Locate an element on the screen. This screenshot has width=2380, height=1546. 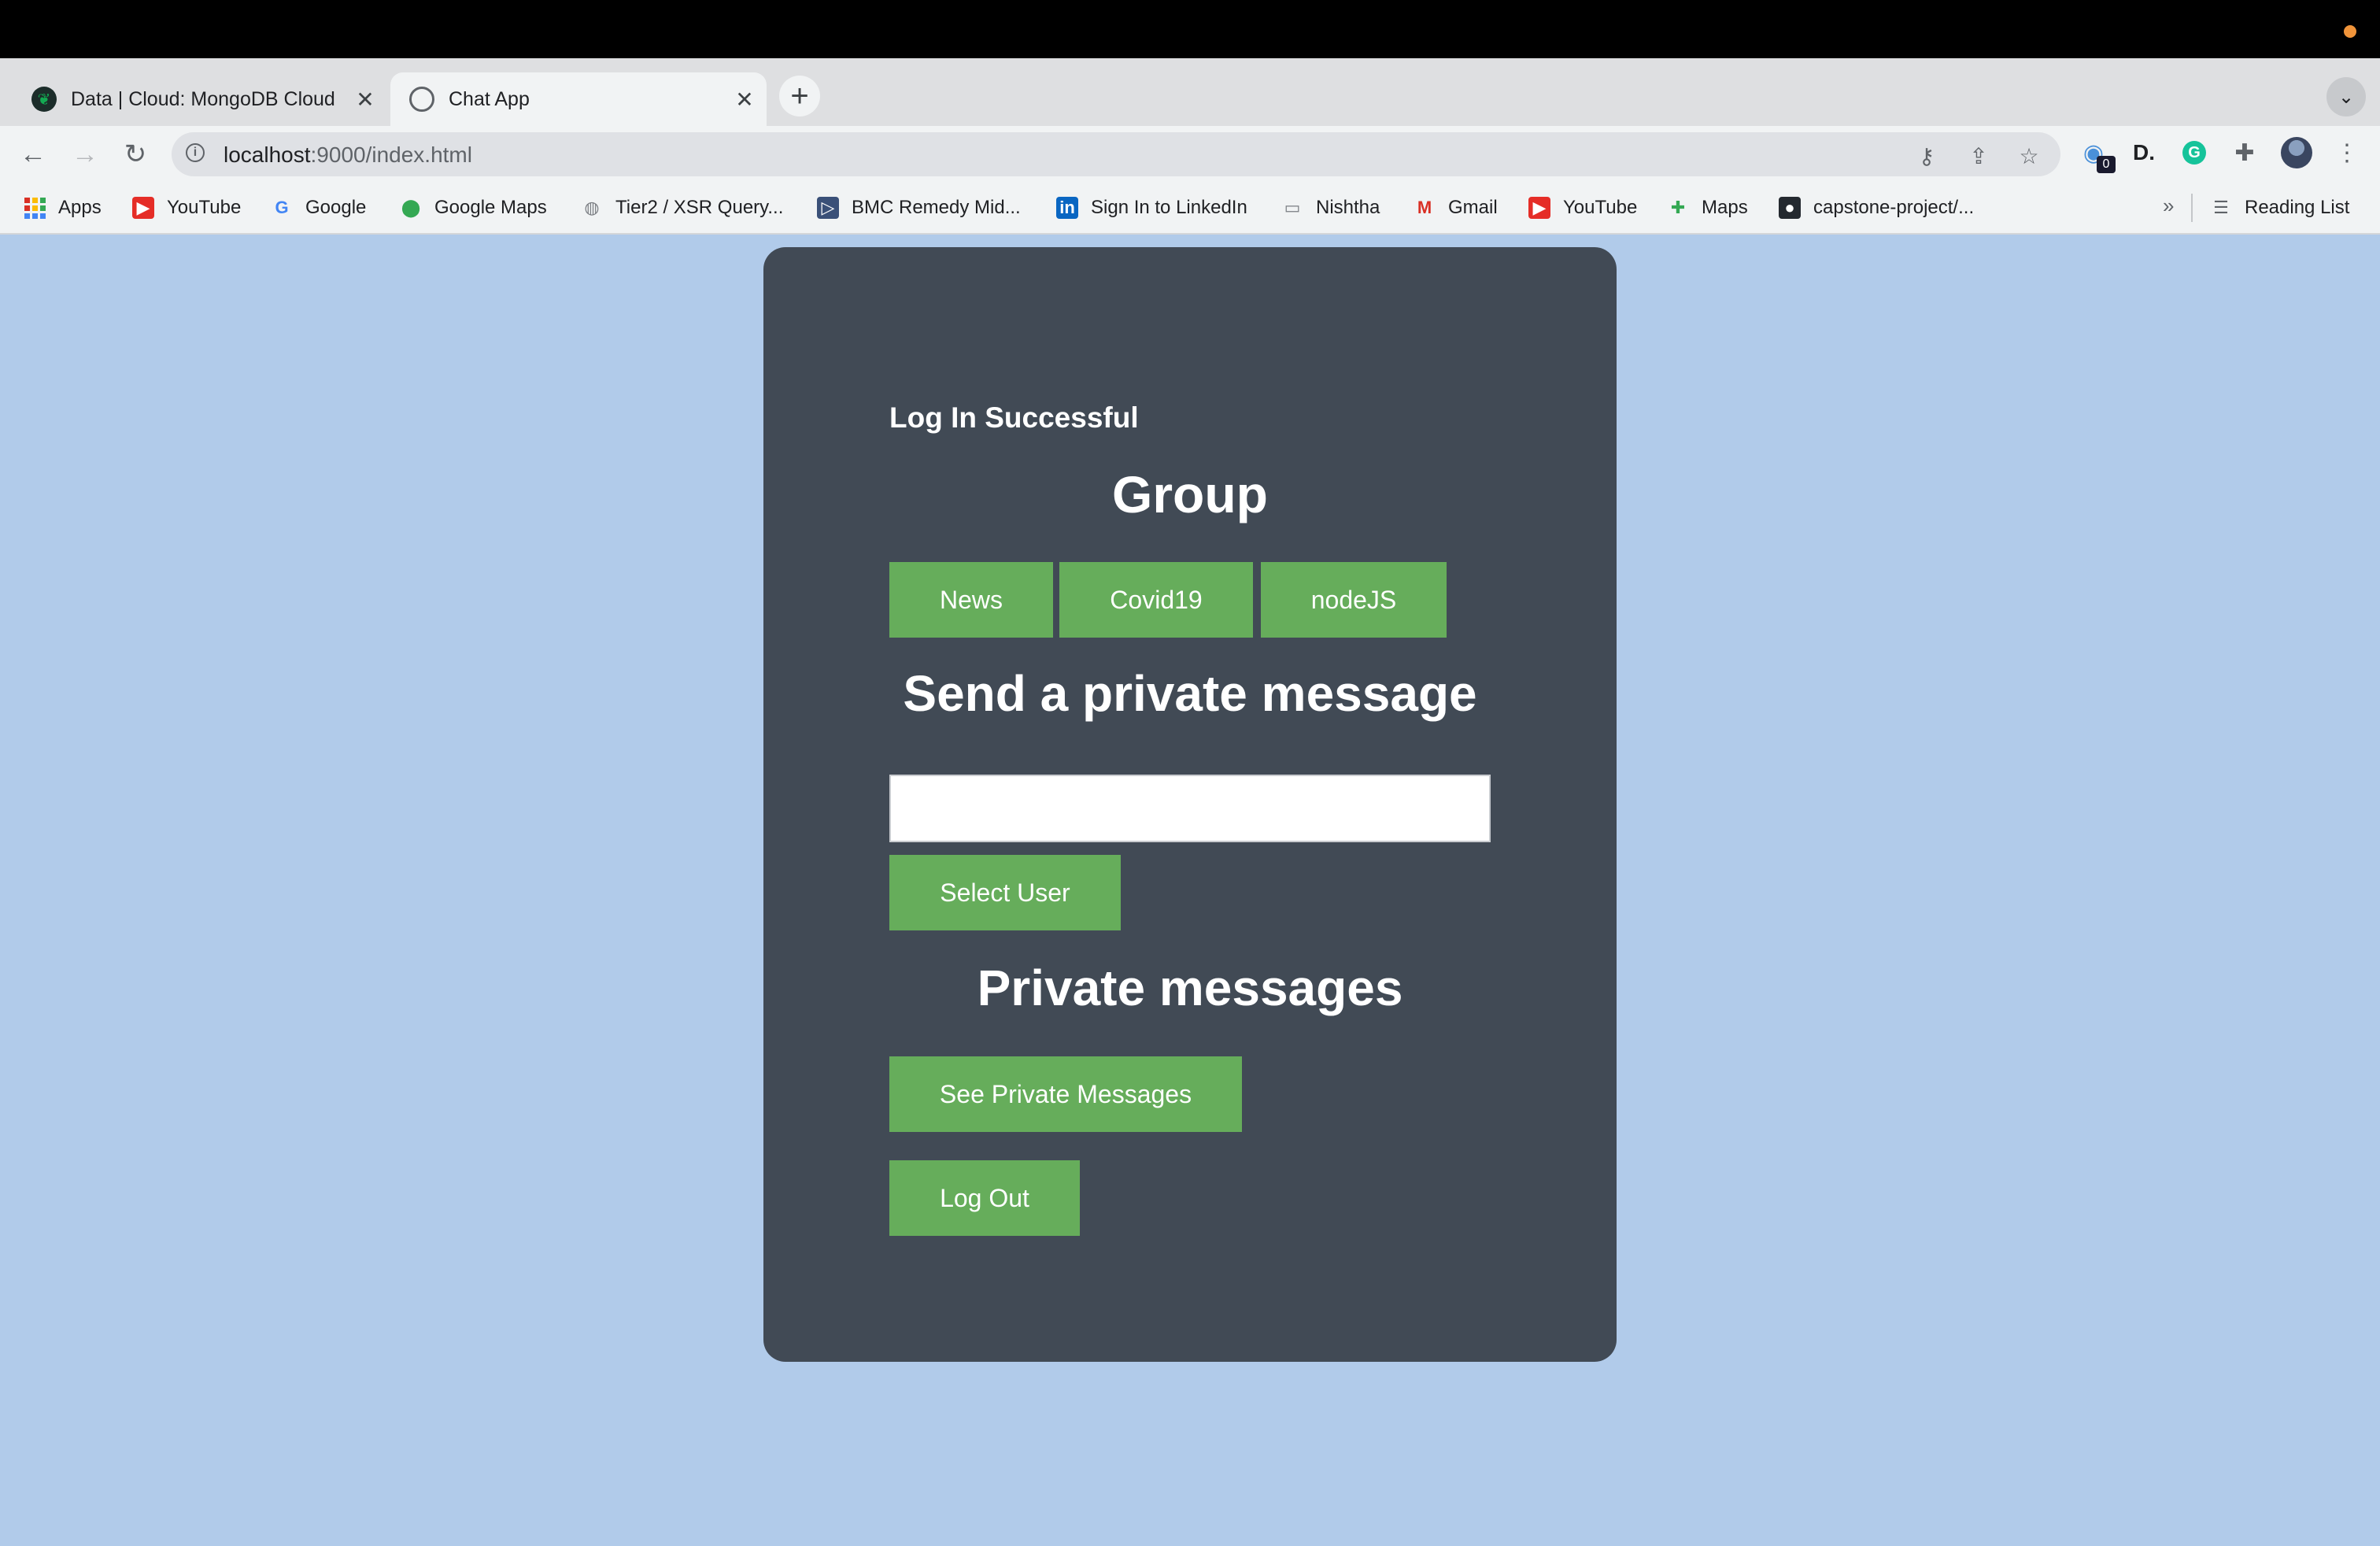
bookmark-label: Sign In to LinkedIn is located at coordinates (1169, 208).